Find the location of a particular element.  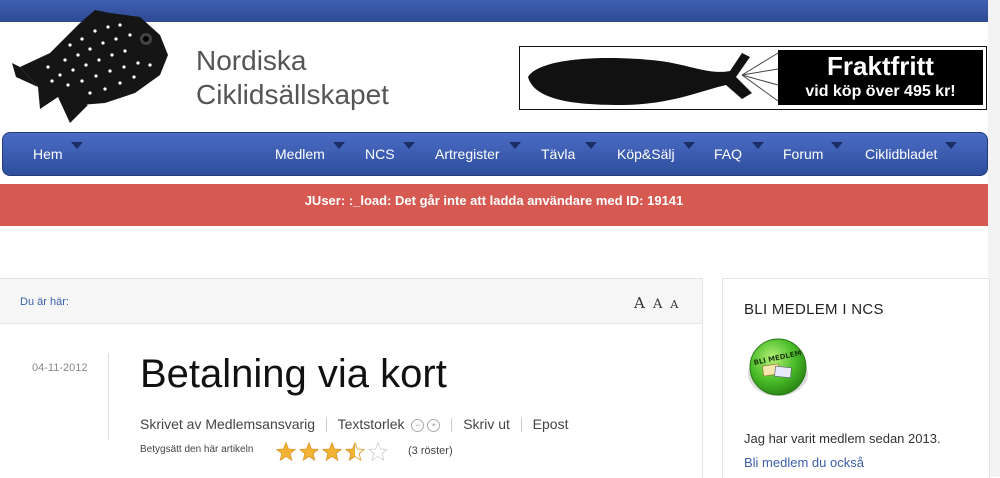

divider is located at coordinates (108, 396).